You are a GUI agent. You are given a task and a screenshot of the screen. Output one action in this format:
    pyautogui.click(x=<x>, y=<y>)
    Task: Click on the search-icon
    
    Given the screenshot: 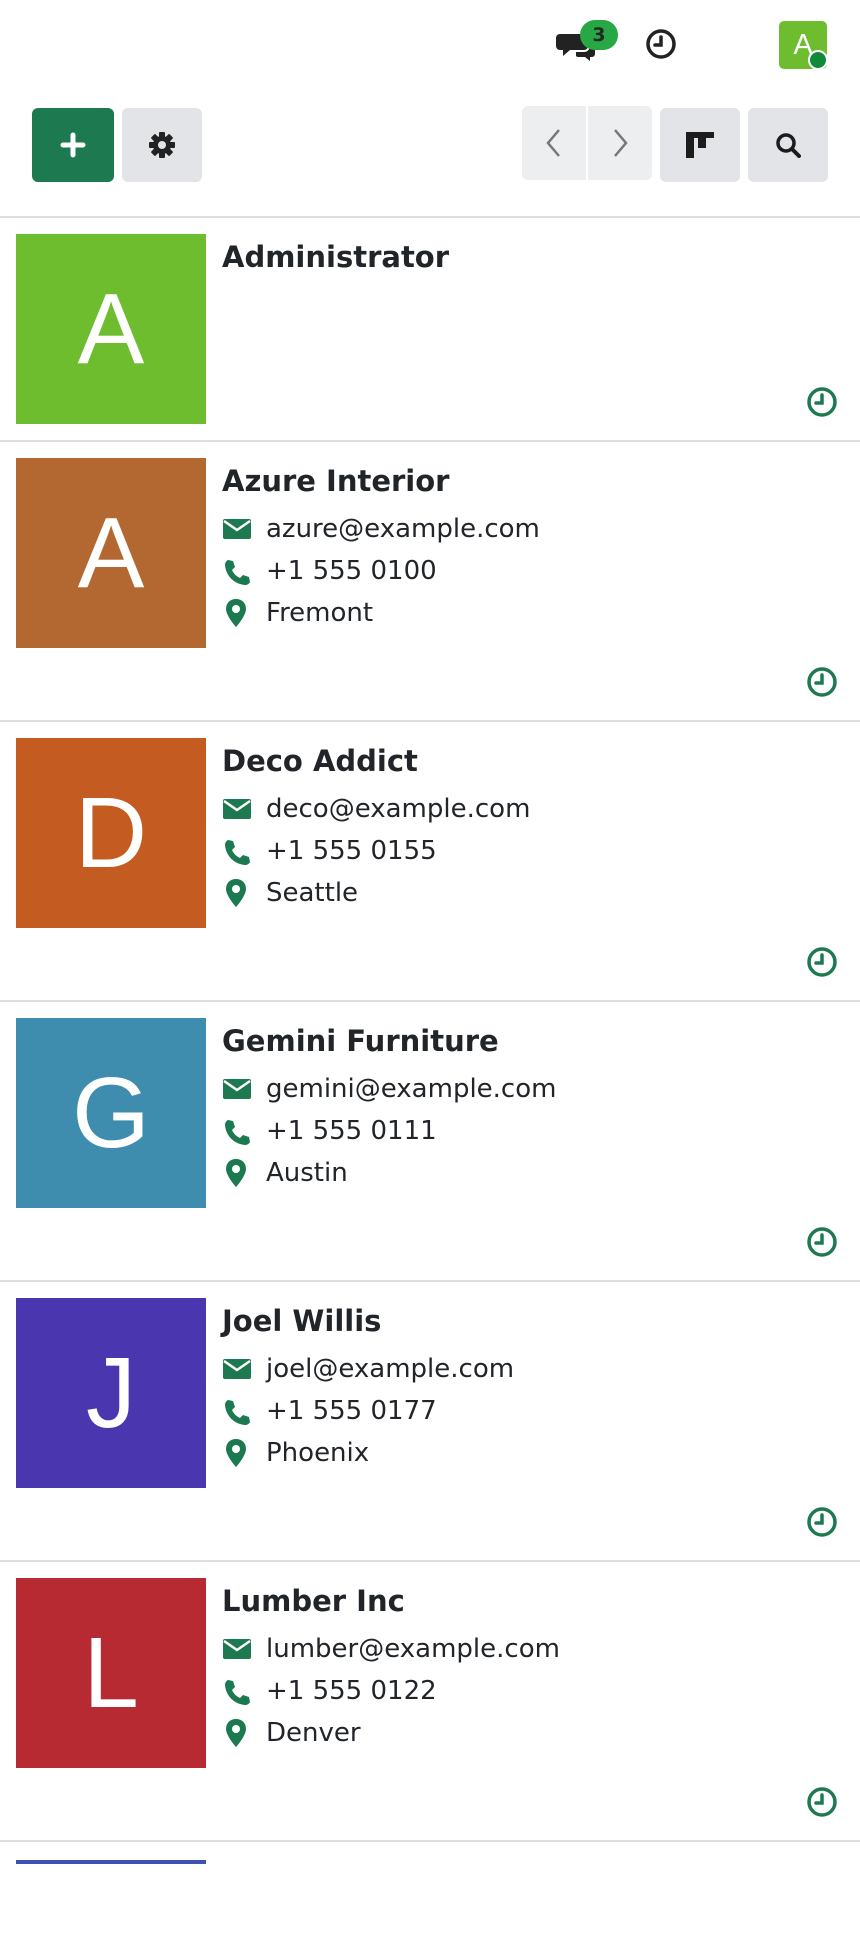 What is the action you would take?
    pyautogui.click(x=788, y=145)
    